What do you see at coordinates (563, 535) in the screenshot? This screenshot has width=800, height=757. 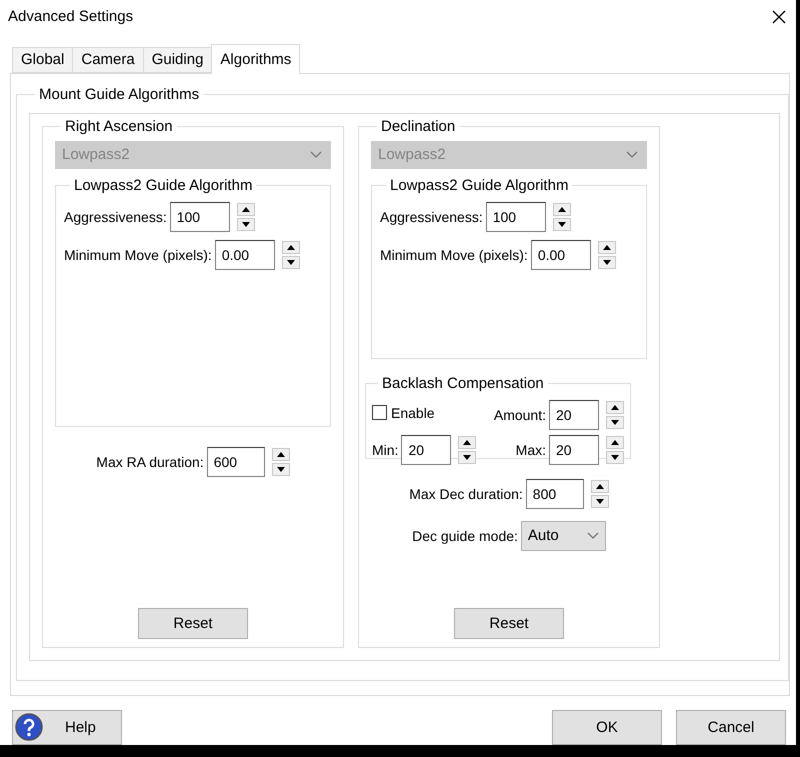 I see `mode-dropdown: Auto` at bounding box center [563, 535].